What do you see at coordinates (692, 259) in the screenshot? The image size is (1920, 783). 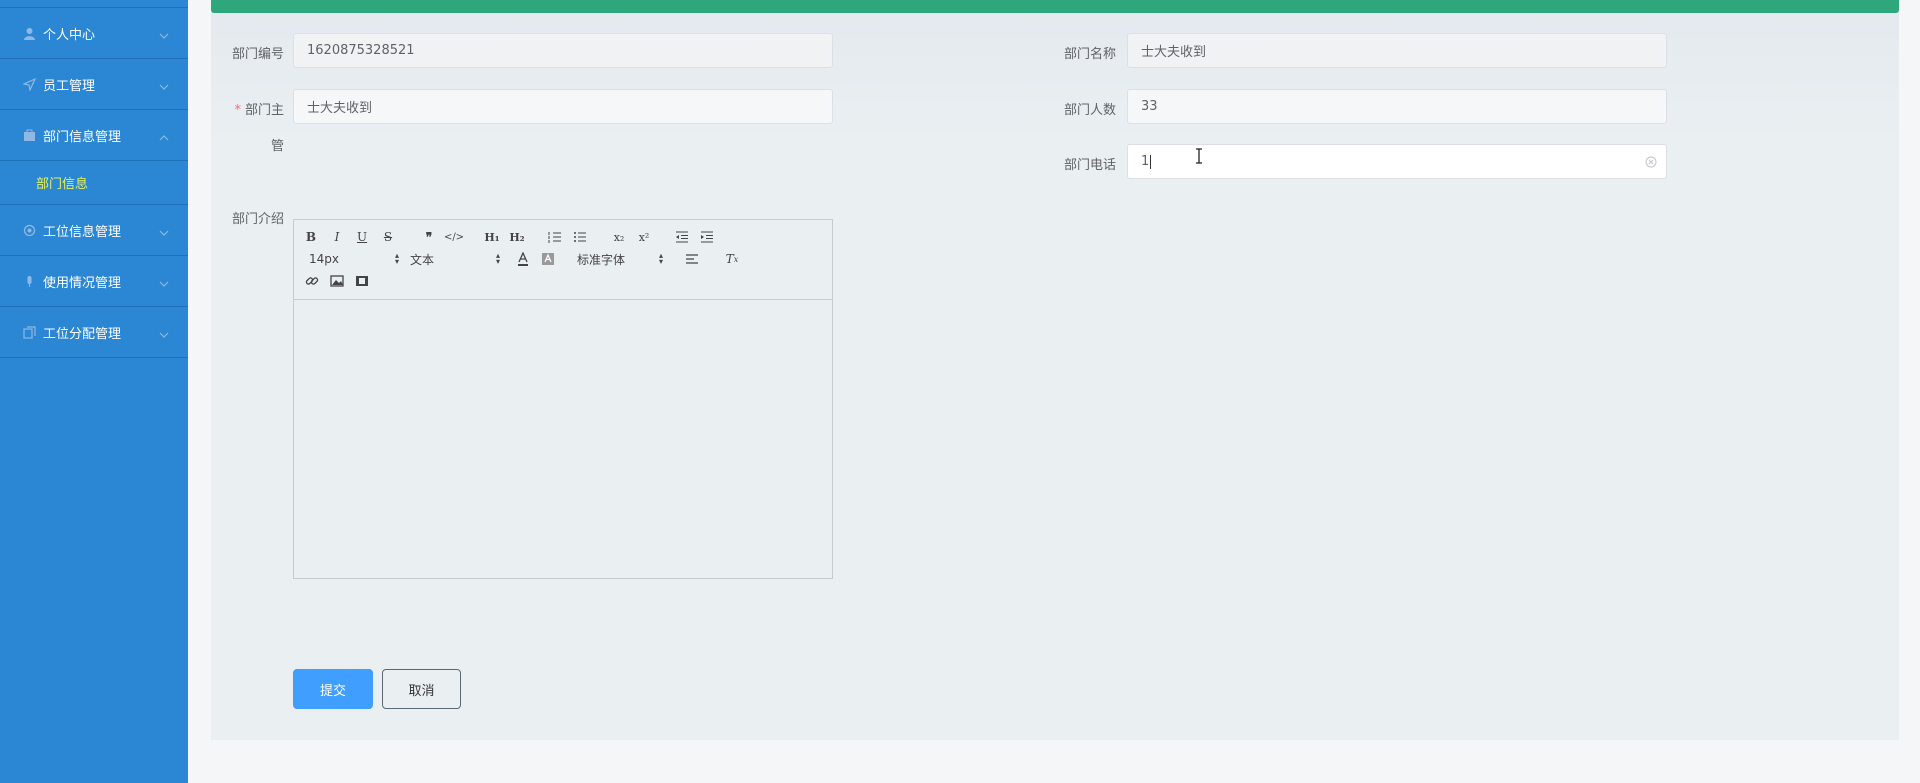 I see `align-icon` at bounding box center [692, 259].